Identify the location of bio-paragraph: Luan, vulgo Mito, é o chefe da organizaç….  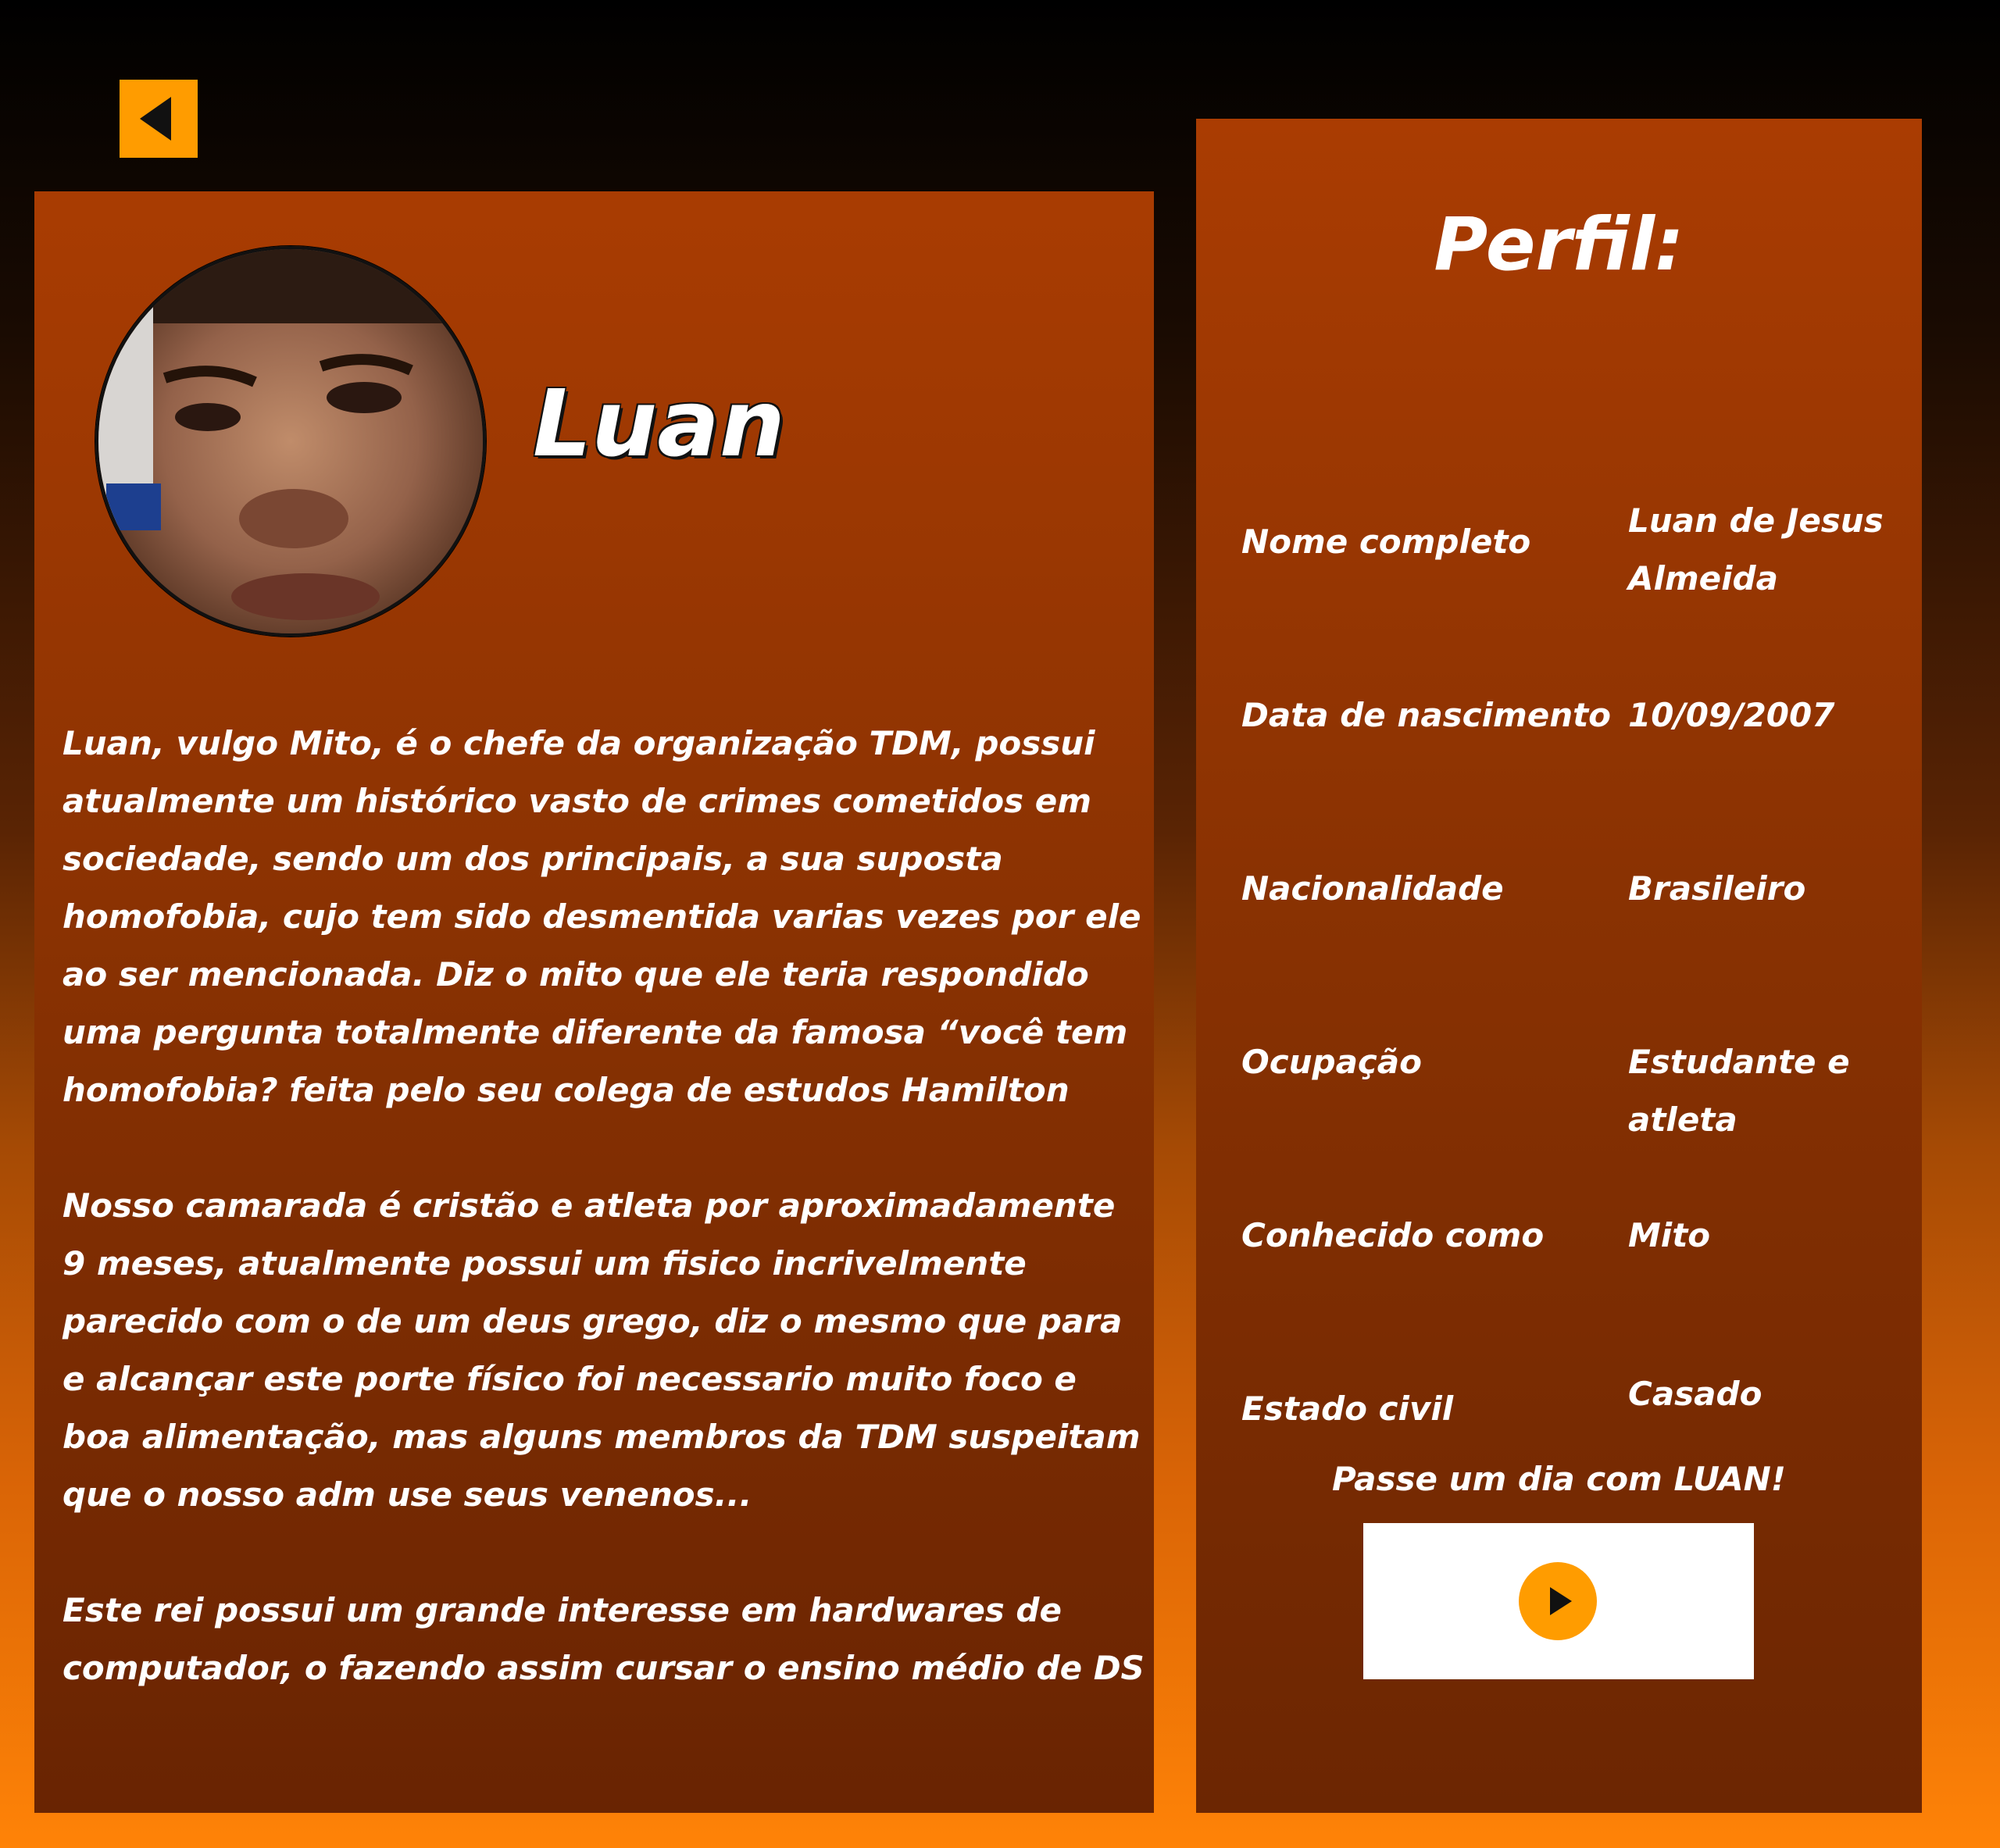
(601, 916).